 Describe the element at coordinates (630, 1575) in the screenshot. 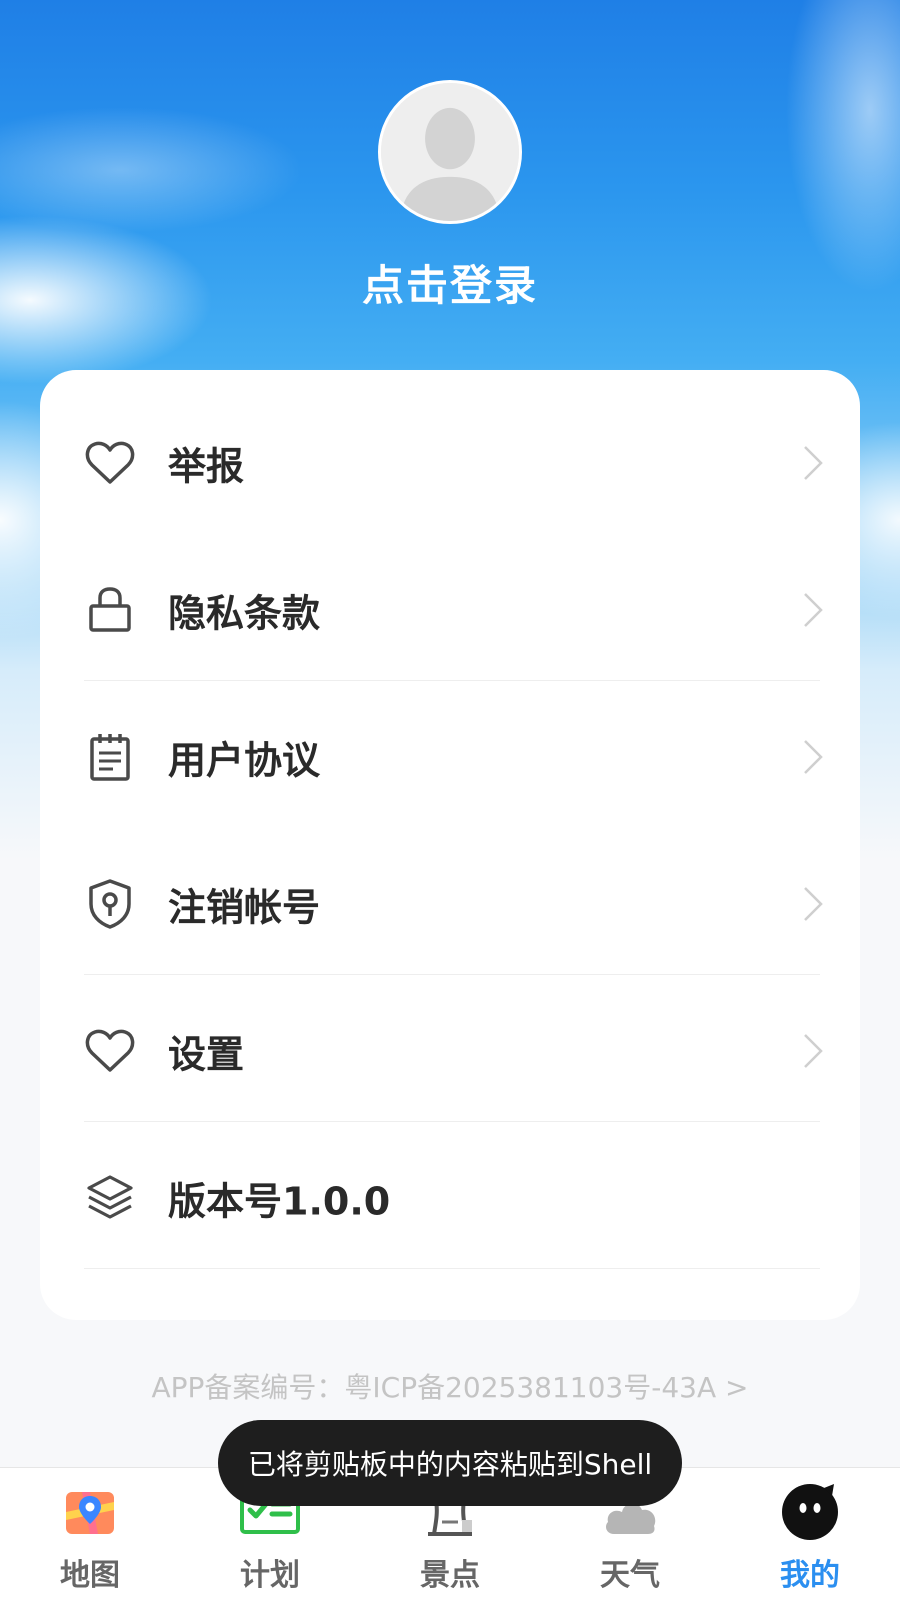

I see `tab-label: 天气` at that location.